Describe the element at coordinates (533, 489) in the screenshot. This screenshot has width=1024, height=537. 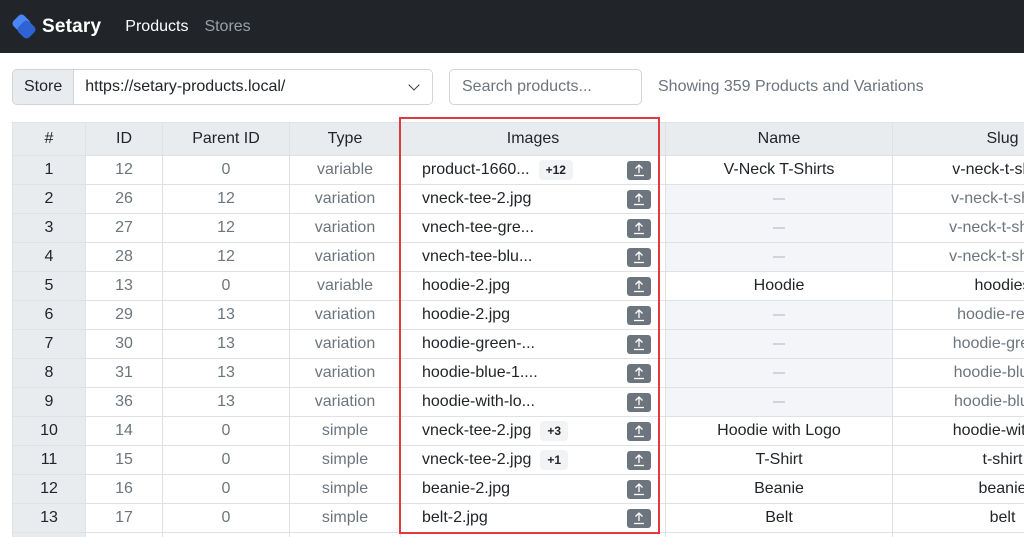
I see `cell-images: beanie-2.jpg` at that location.